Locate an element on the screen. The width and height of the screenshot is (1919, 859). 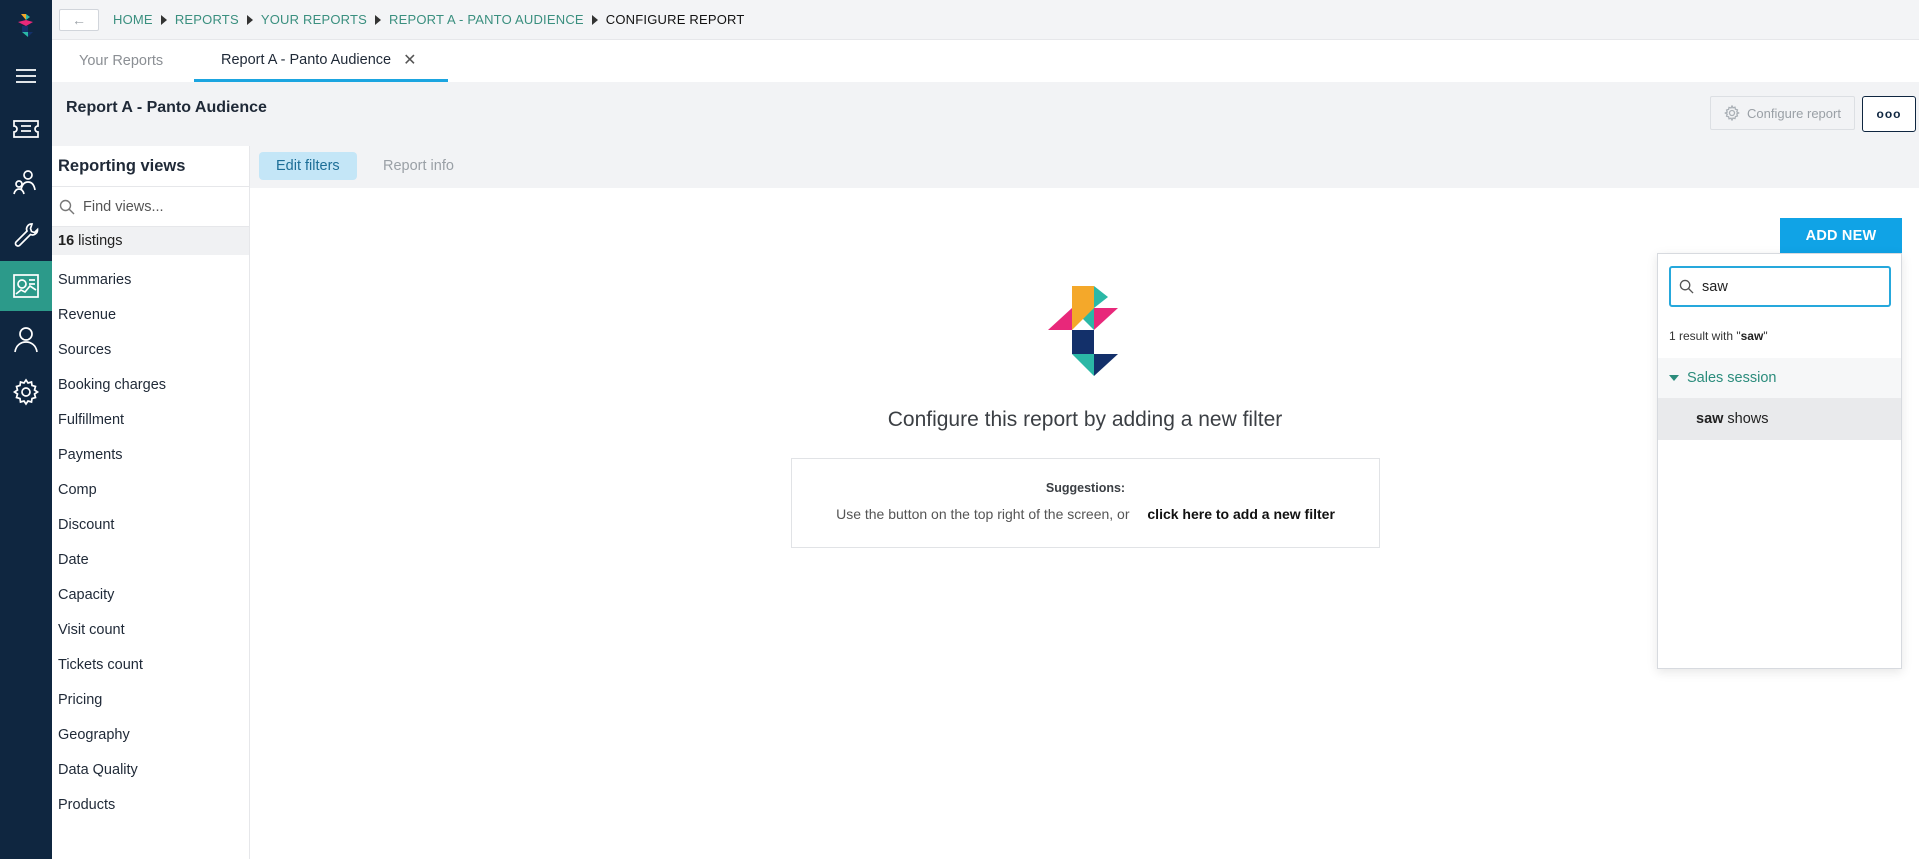
tab-your-reports: Your Reports is located at coordinates (121, 61).